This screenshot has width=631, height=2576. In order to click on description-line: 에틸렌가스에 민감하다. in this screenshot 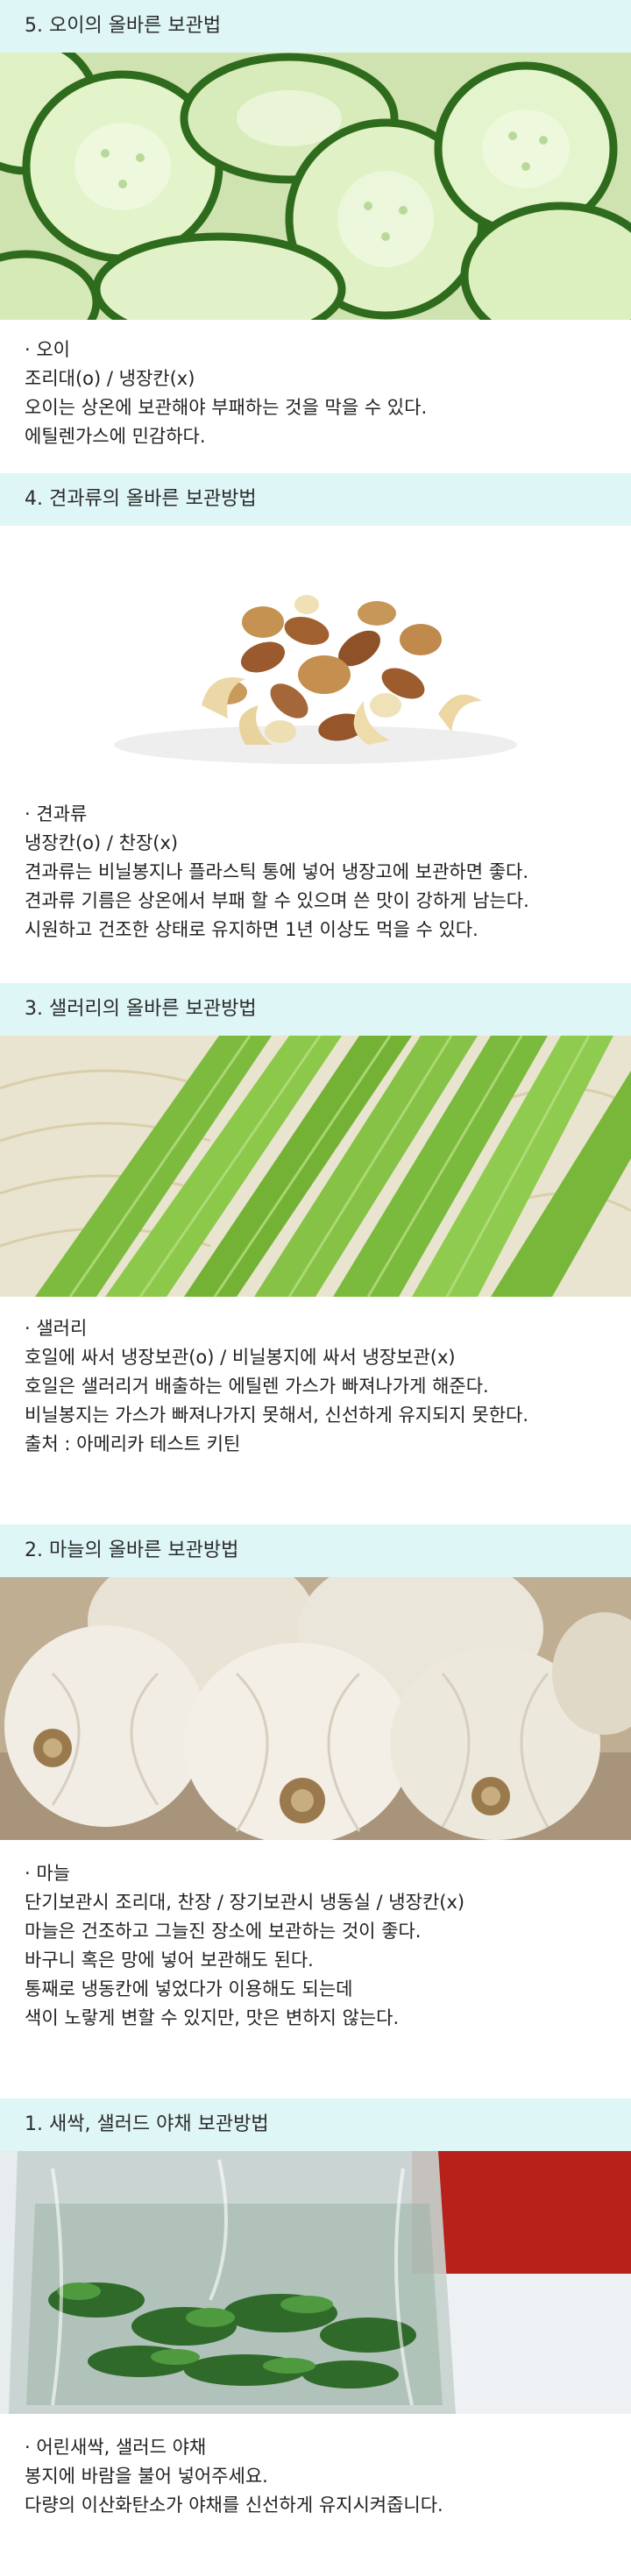, I will do `click(115, 436)`.